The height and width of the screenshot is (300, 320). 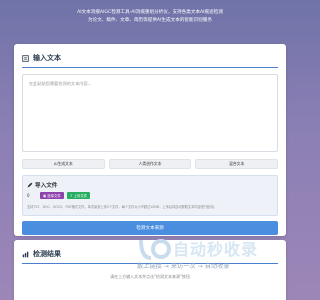 I want to click on title-divider, so click(x=150, y=67).